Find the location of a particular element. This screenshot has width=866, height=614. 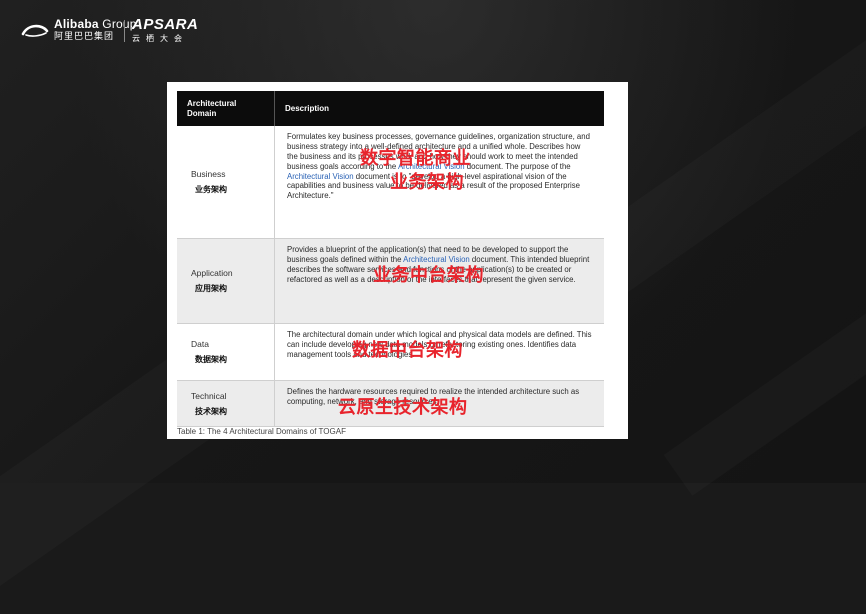

domain-name-en: Business is located at coordinates (208, 174).